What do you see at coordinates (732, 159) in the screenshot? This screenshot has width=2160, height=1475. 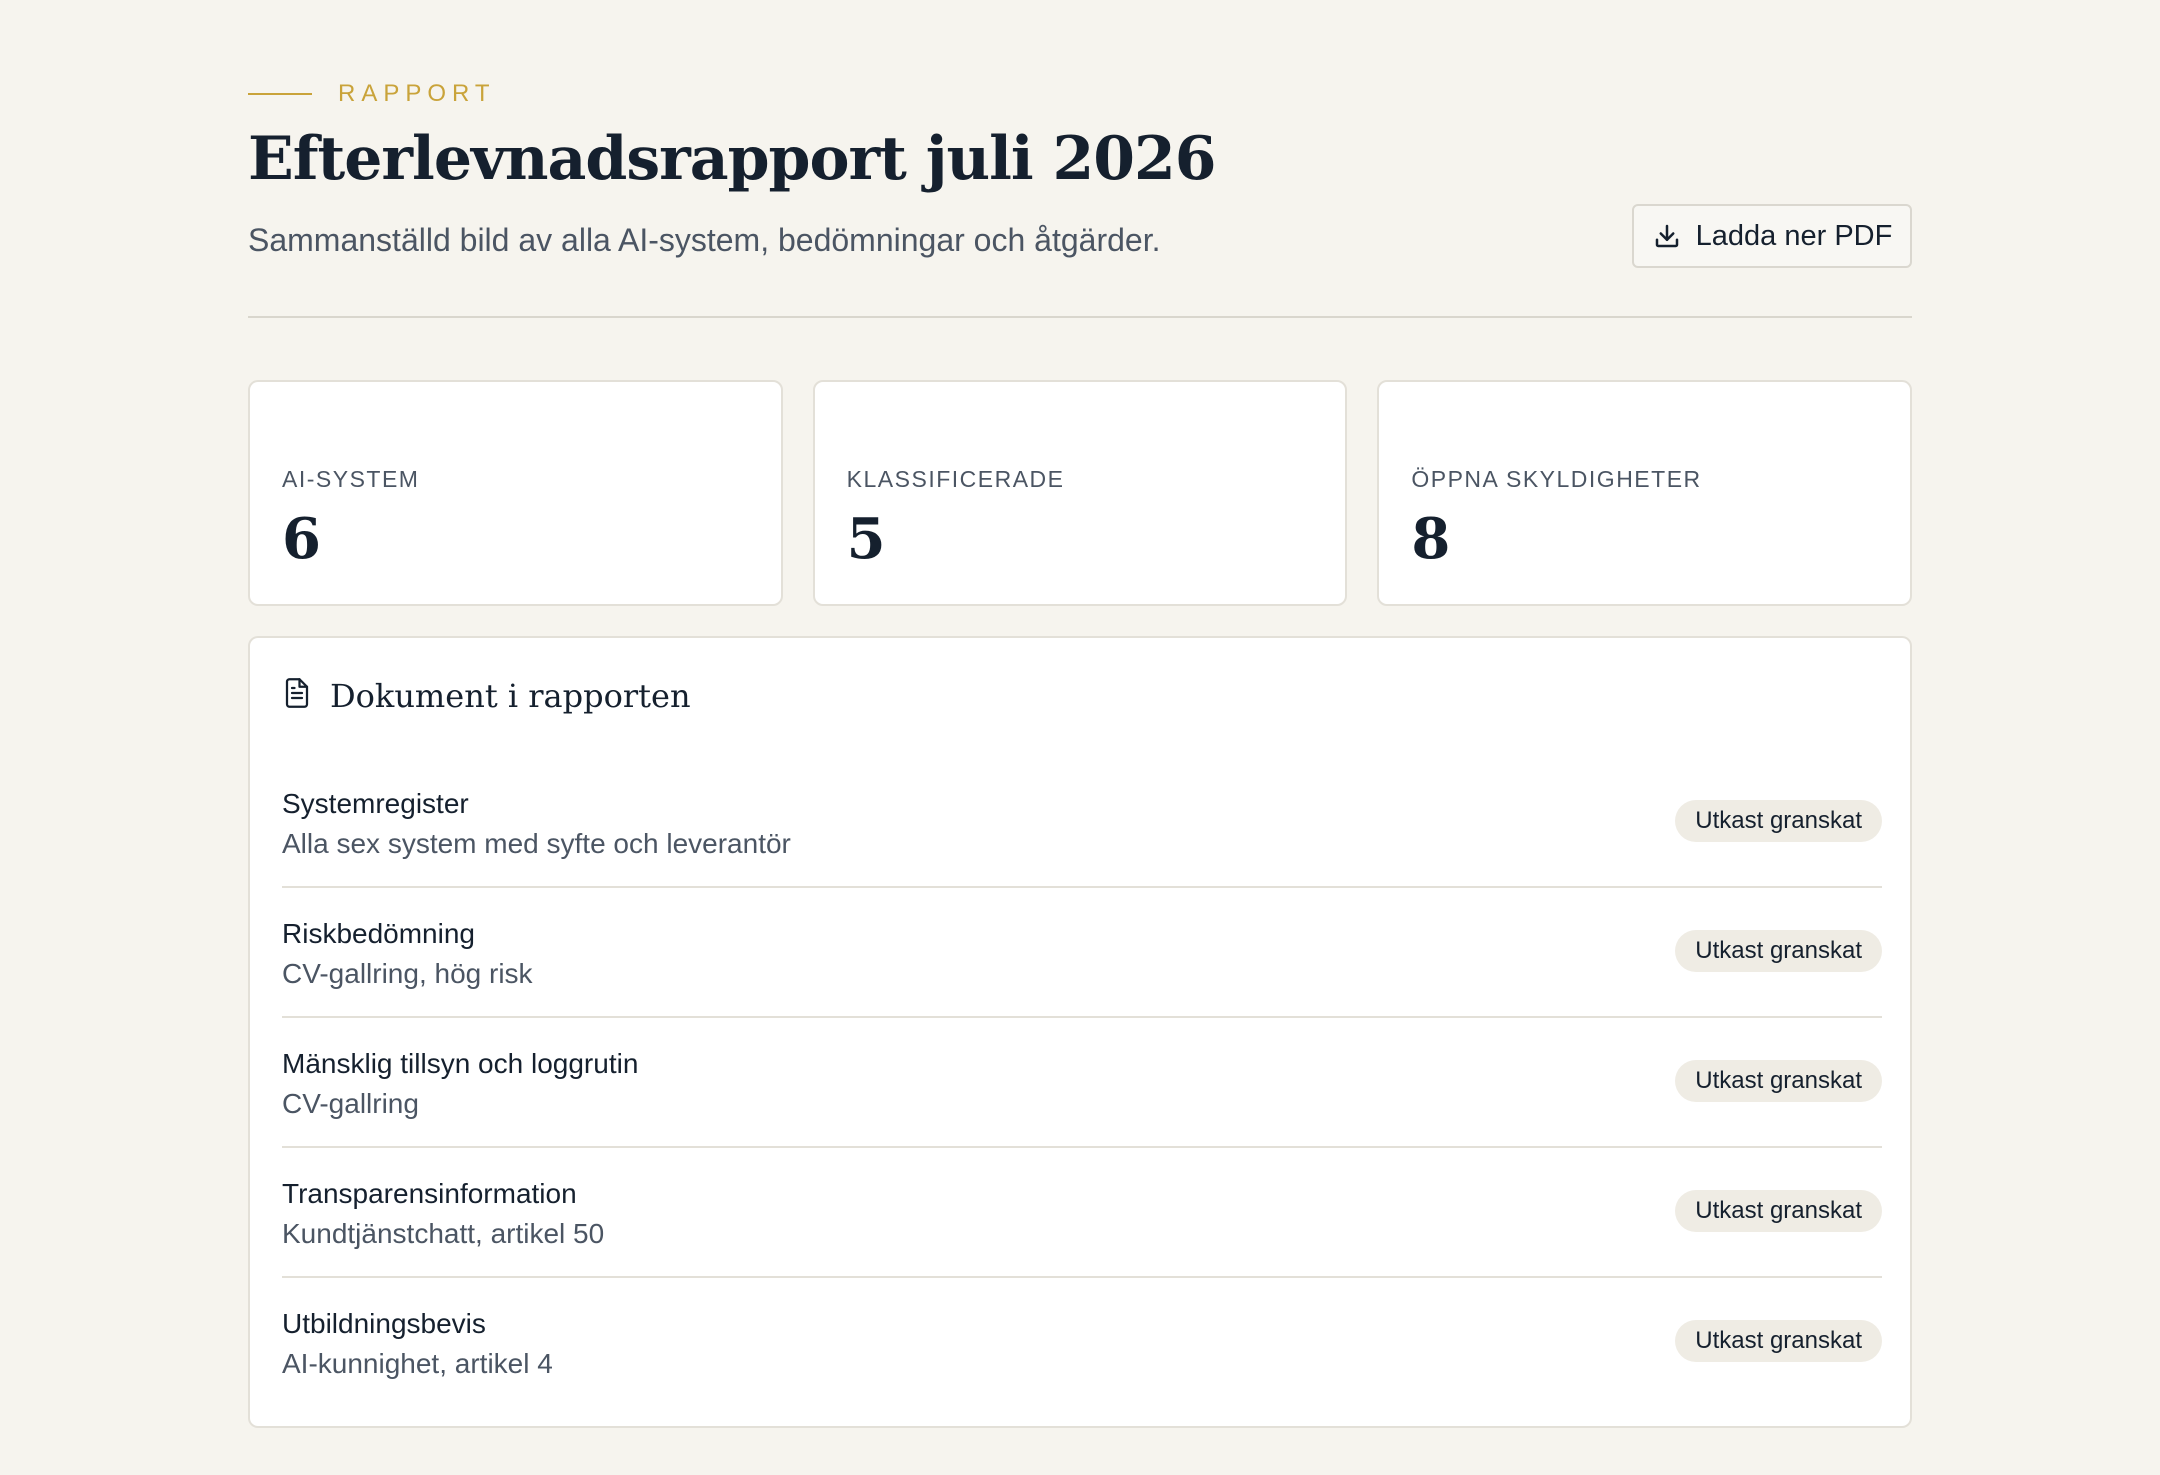 I see `page-title: Efterlevnadsrapport juli 2026` at bounding box center [732, 159].